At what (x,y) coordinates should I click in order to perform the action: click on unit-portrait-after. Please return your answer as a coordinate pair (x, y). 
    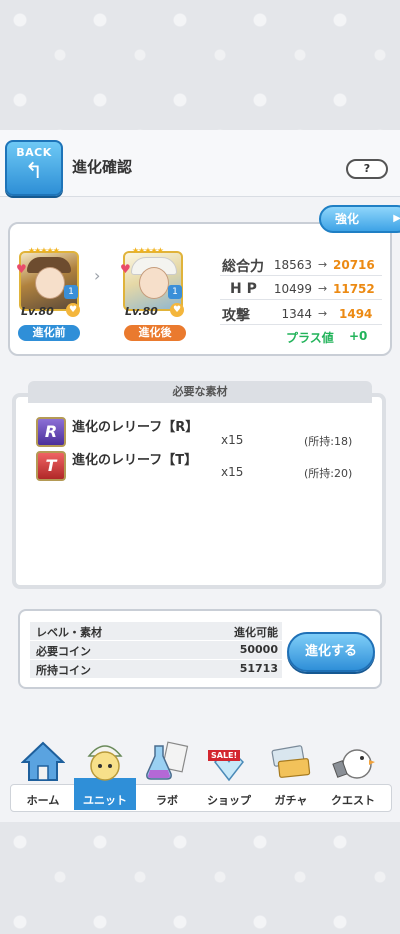
    Looking at the image, I should click on (153, 281).